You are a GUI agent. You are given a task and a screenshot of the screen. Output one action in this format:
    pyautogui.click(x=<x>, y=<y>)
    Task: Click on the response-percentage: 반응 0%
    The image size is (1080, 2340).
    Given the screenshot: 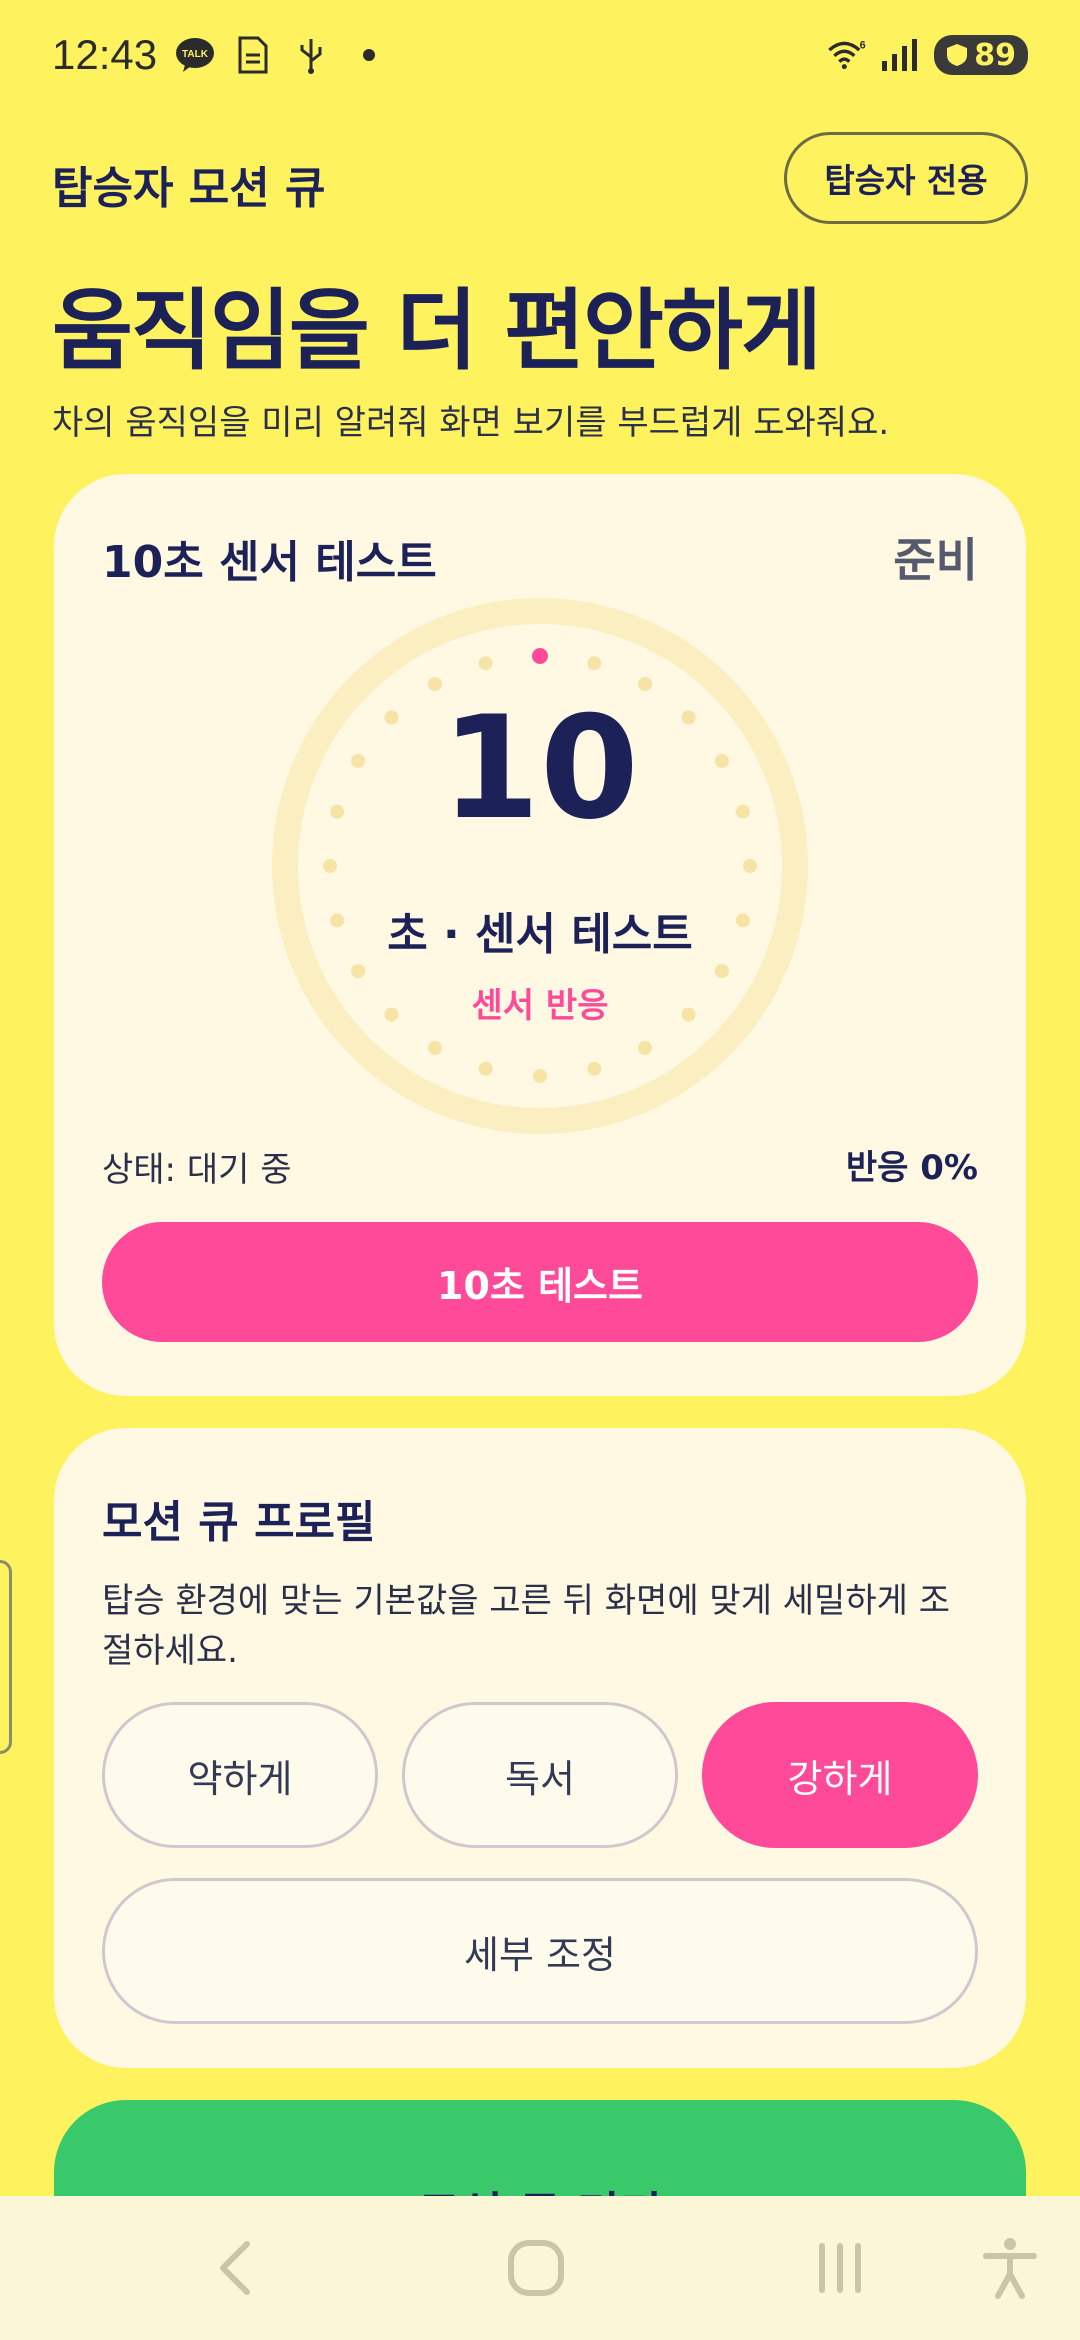 What is the action you would take?
    pyautogui.click(x=911, y=1168)
    